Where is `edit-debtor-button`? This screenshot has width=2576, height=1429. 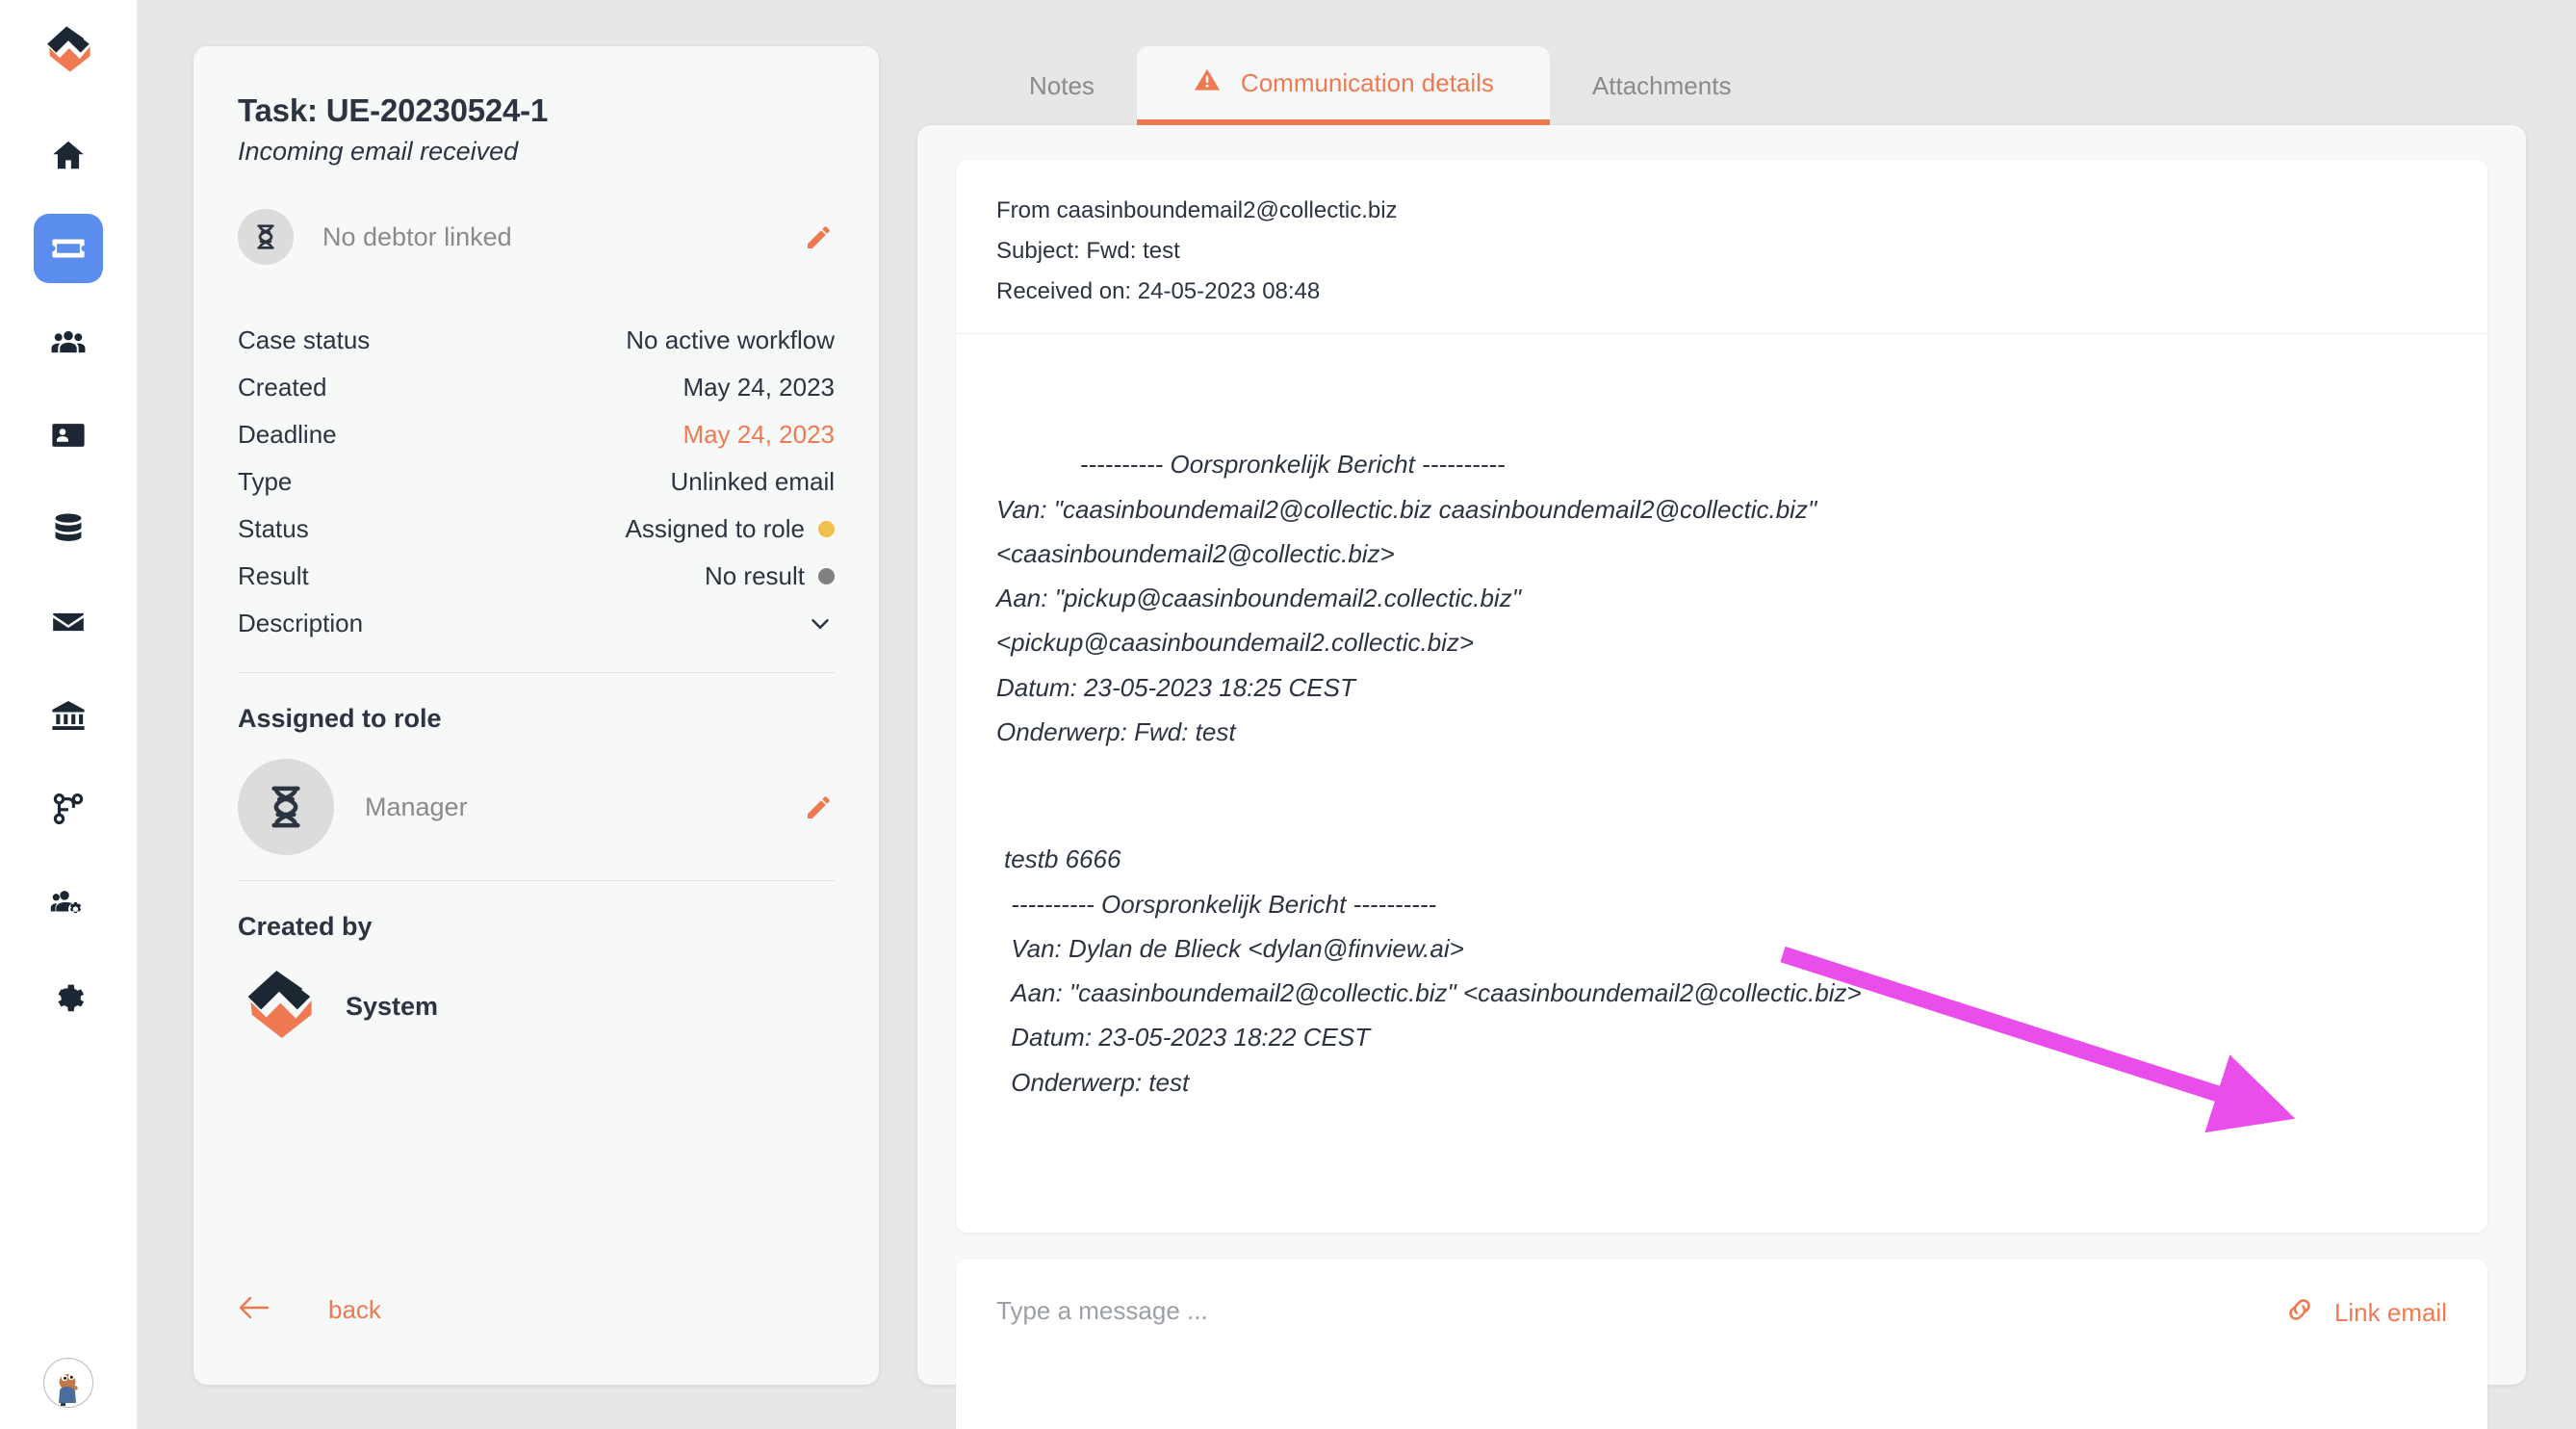 edit-debtor-button is located at coordinates (820, 237).